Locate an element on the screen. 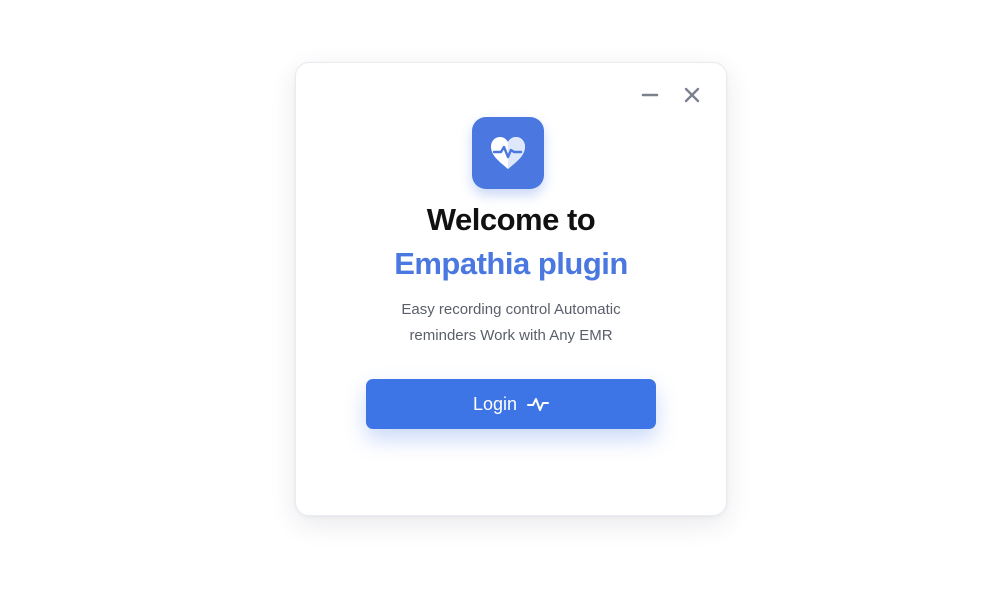  close-icon is located at coordinates (692, 95).